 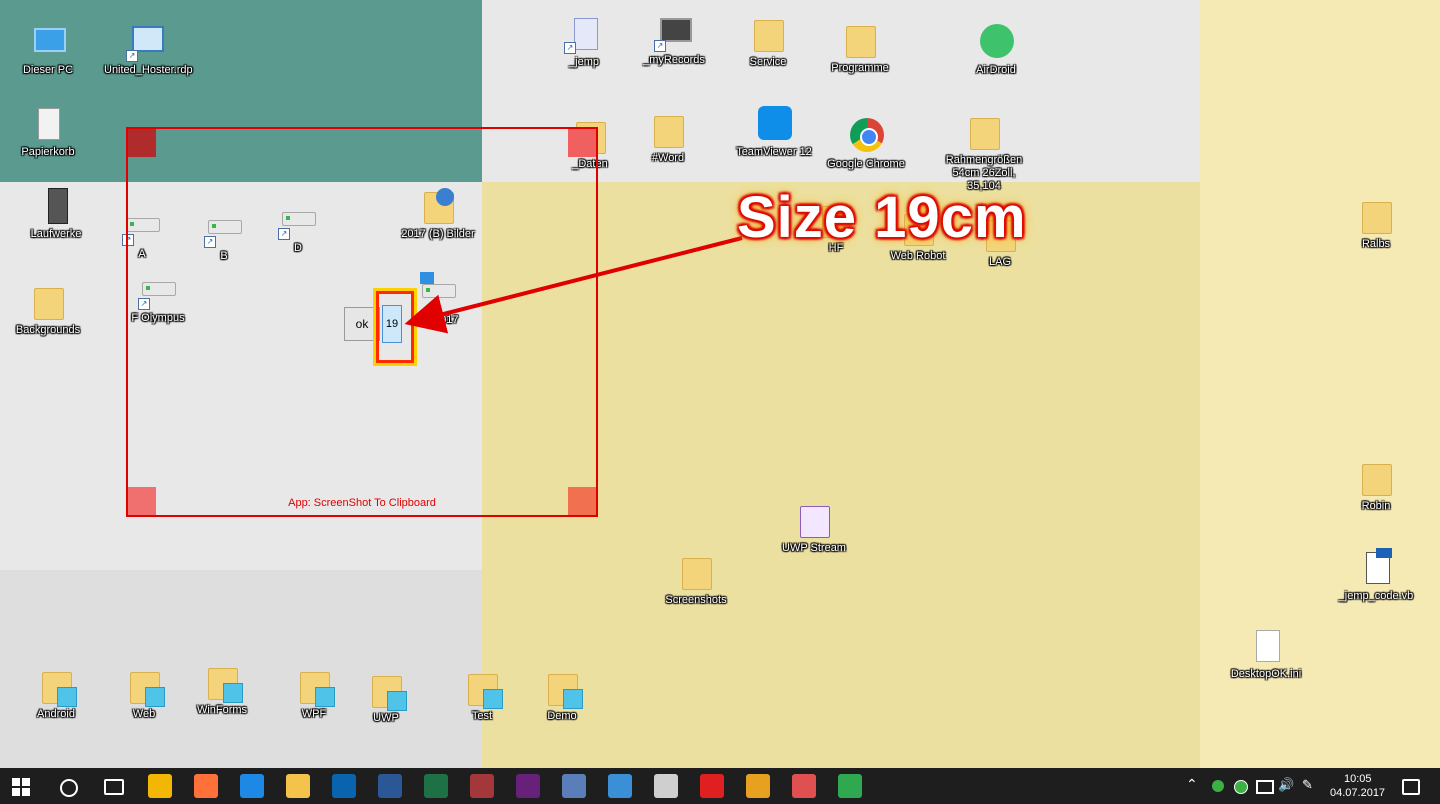 What do you see at coordinates (362, 503) in the screenshot?
I see `app-caption: App: ScreenShot To Clipboard` at bounding box center [362, 503].